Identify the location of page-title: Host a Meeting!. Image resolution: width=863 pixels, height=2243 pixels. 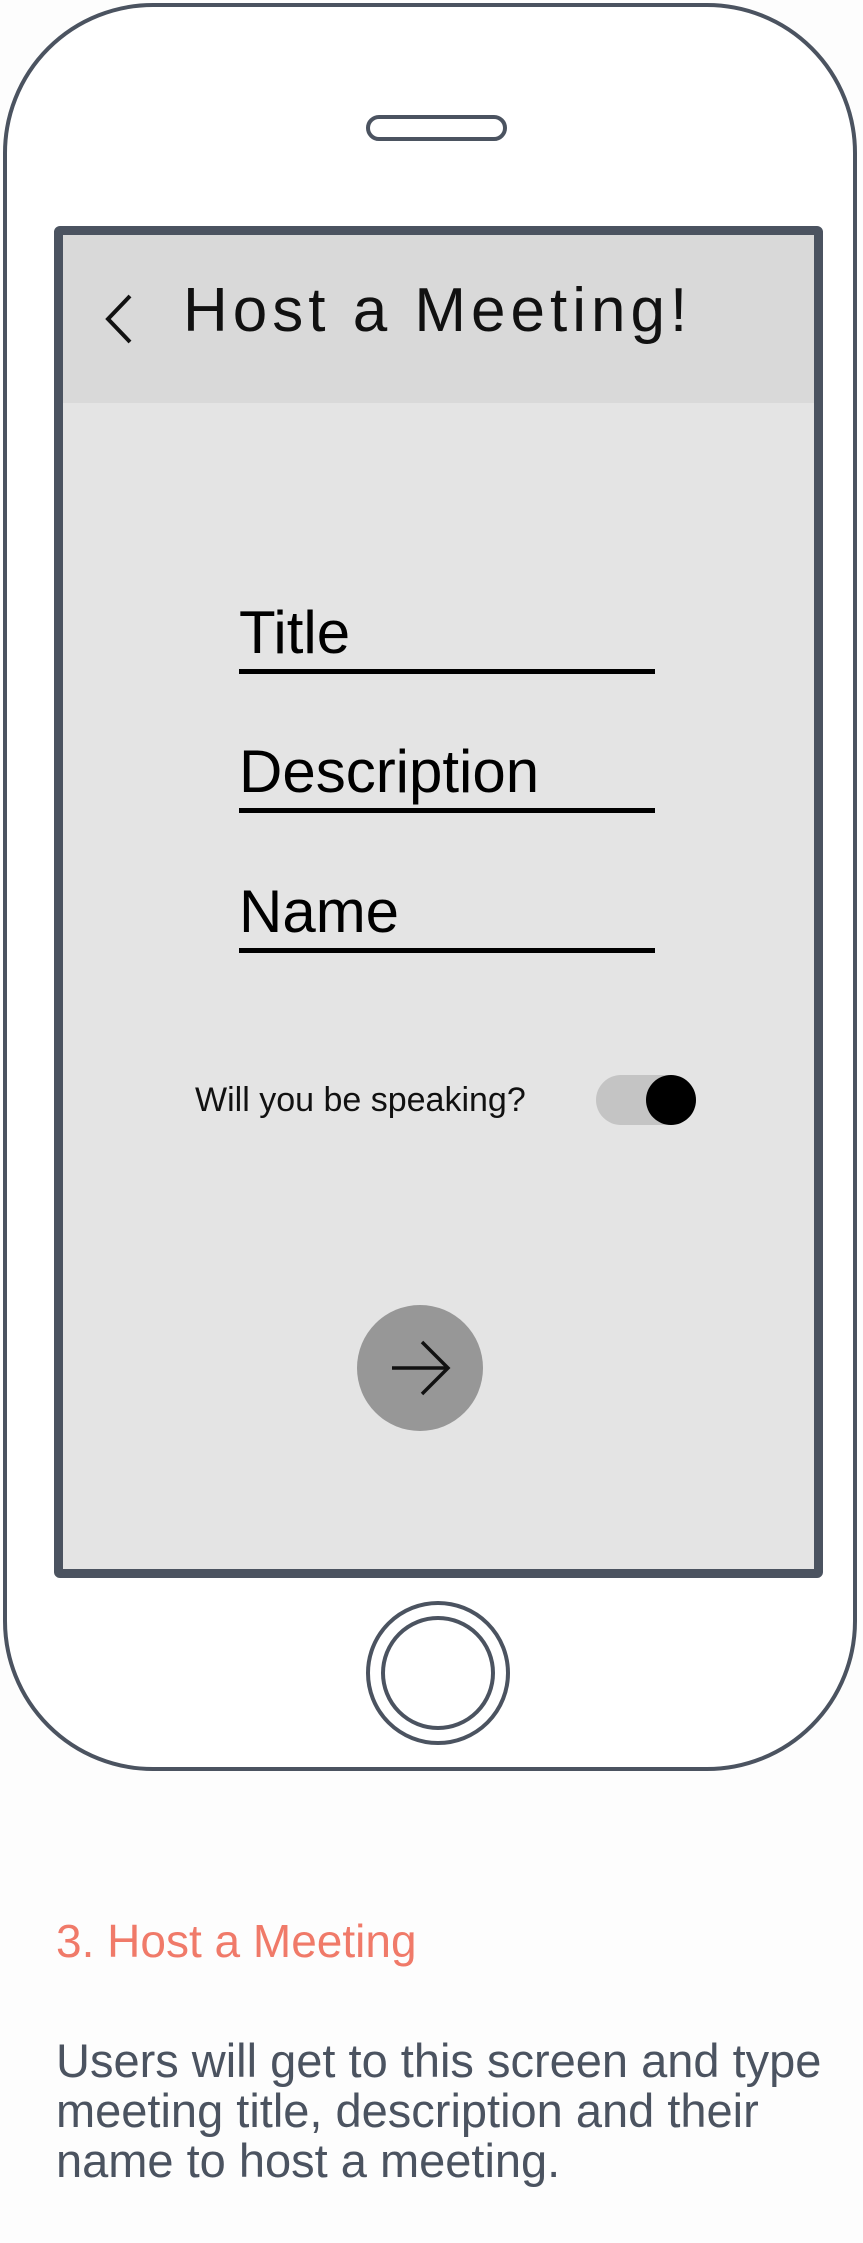
(438, 310).